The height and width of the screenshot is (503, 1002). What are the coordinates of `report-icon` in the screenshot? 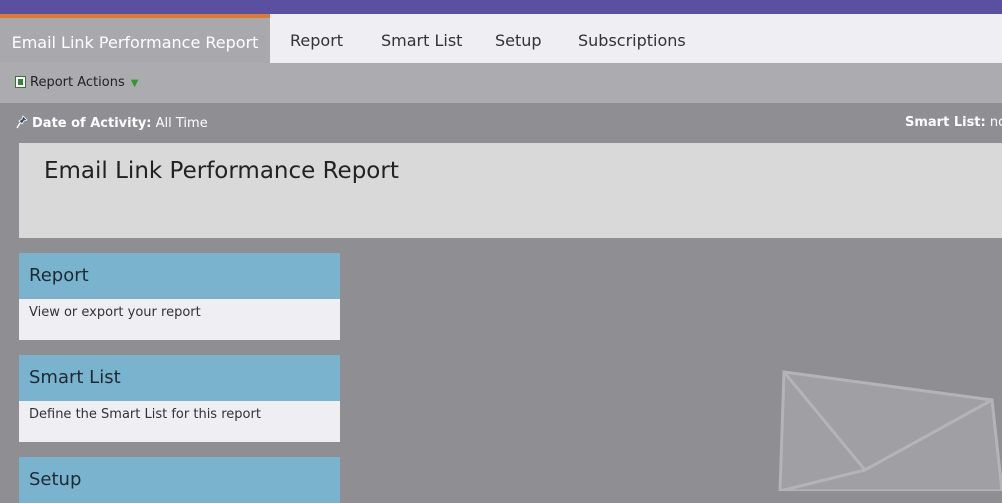 It's located at (20, 82).